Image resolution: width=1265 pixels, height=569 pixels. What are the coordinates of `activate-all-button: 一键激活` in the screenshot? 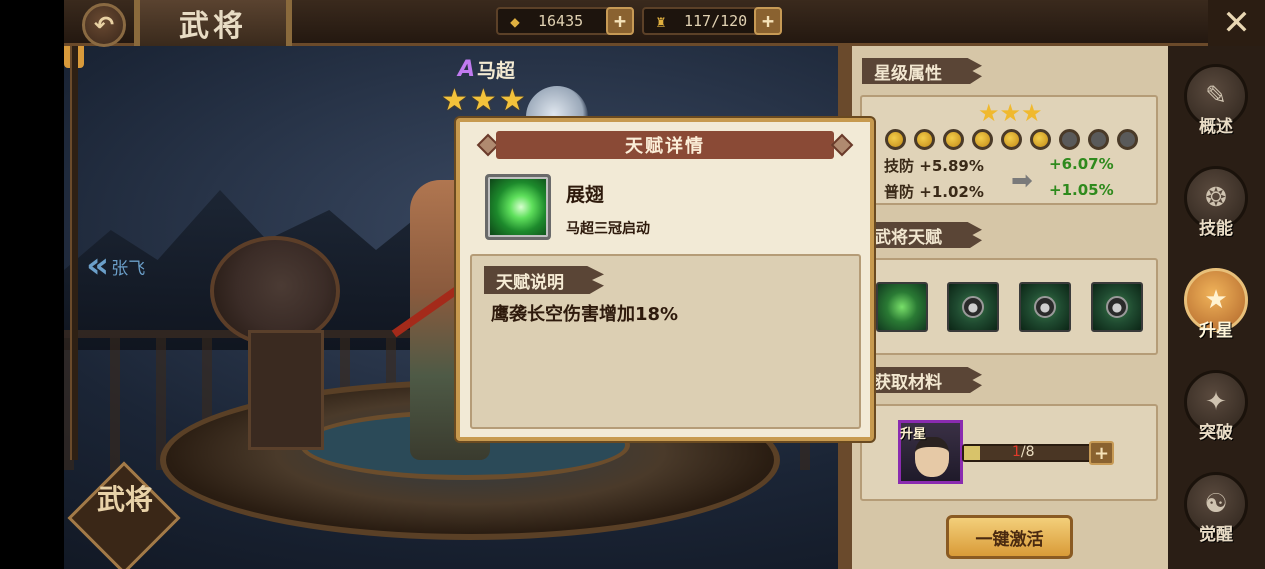 It's located at (1009, 537).